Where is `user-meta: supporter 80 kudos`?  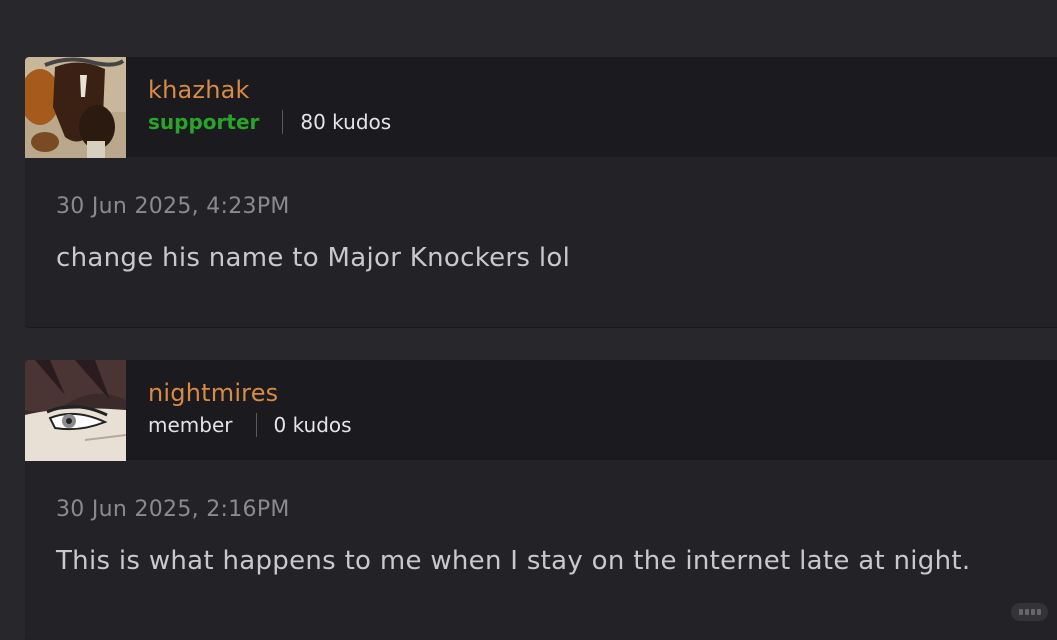
user-meta: supporter 80 kudos is located at coordinates (269, 122).